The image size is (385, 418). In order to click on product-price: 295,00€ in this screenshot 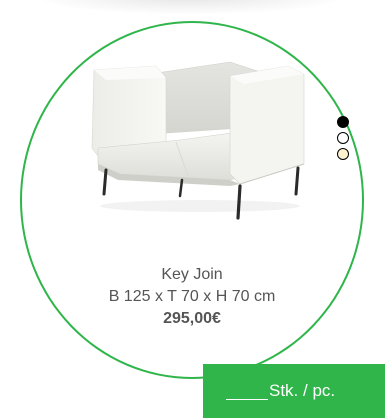, I will do `click(192, 318)`.